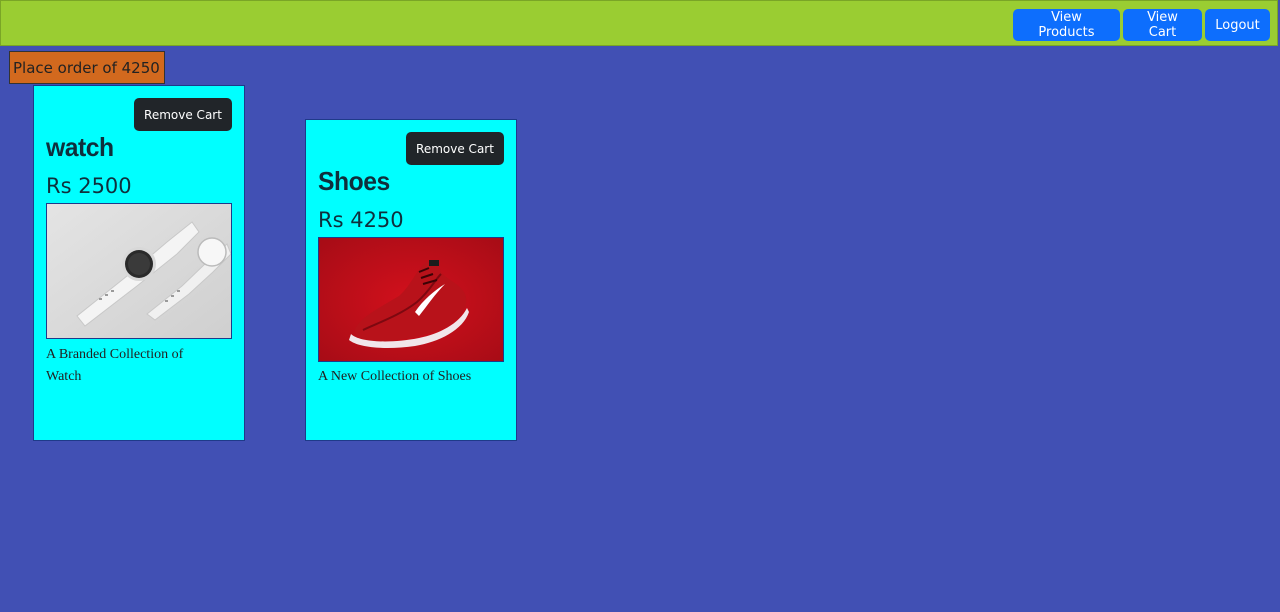 This screenshot has height=612, width=1280. What do you see at coordinates (80, 147) in the screenshot?
I see `product-title: watch` at bounding box center [80, 147].